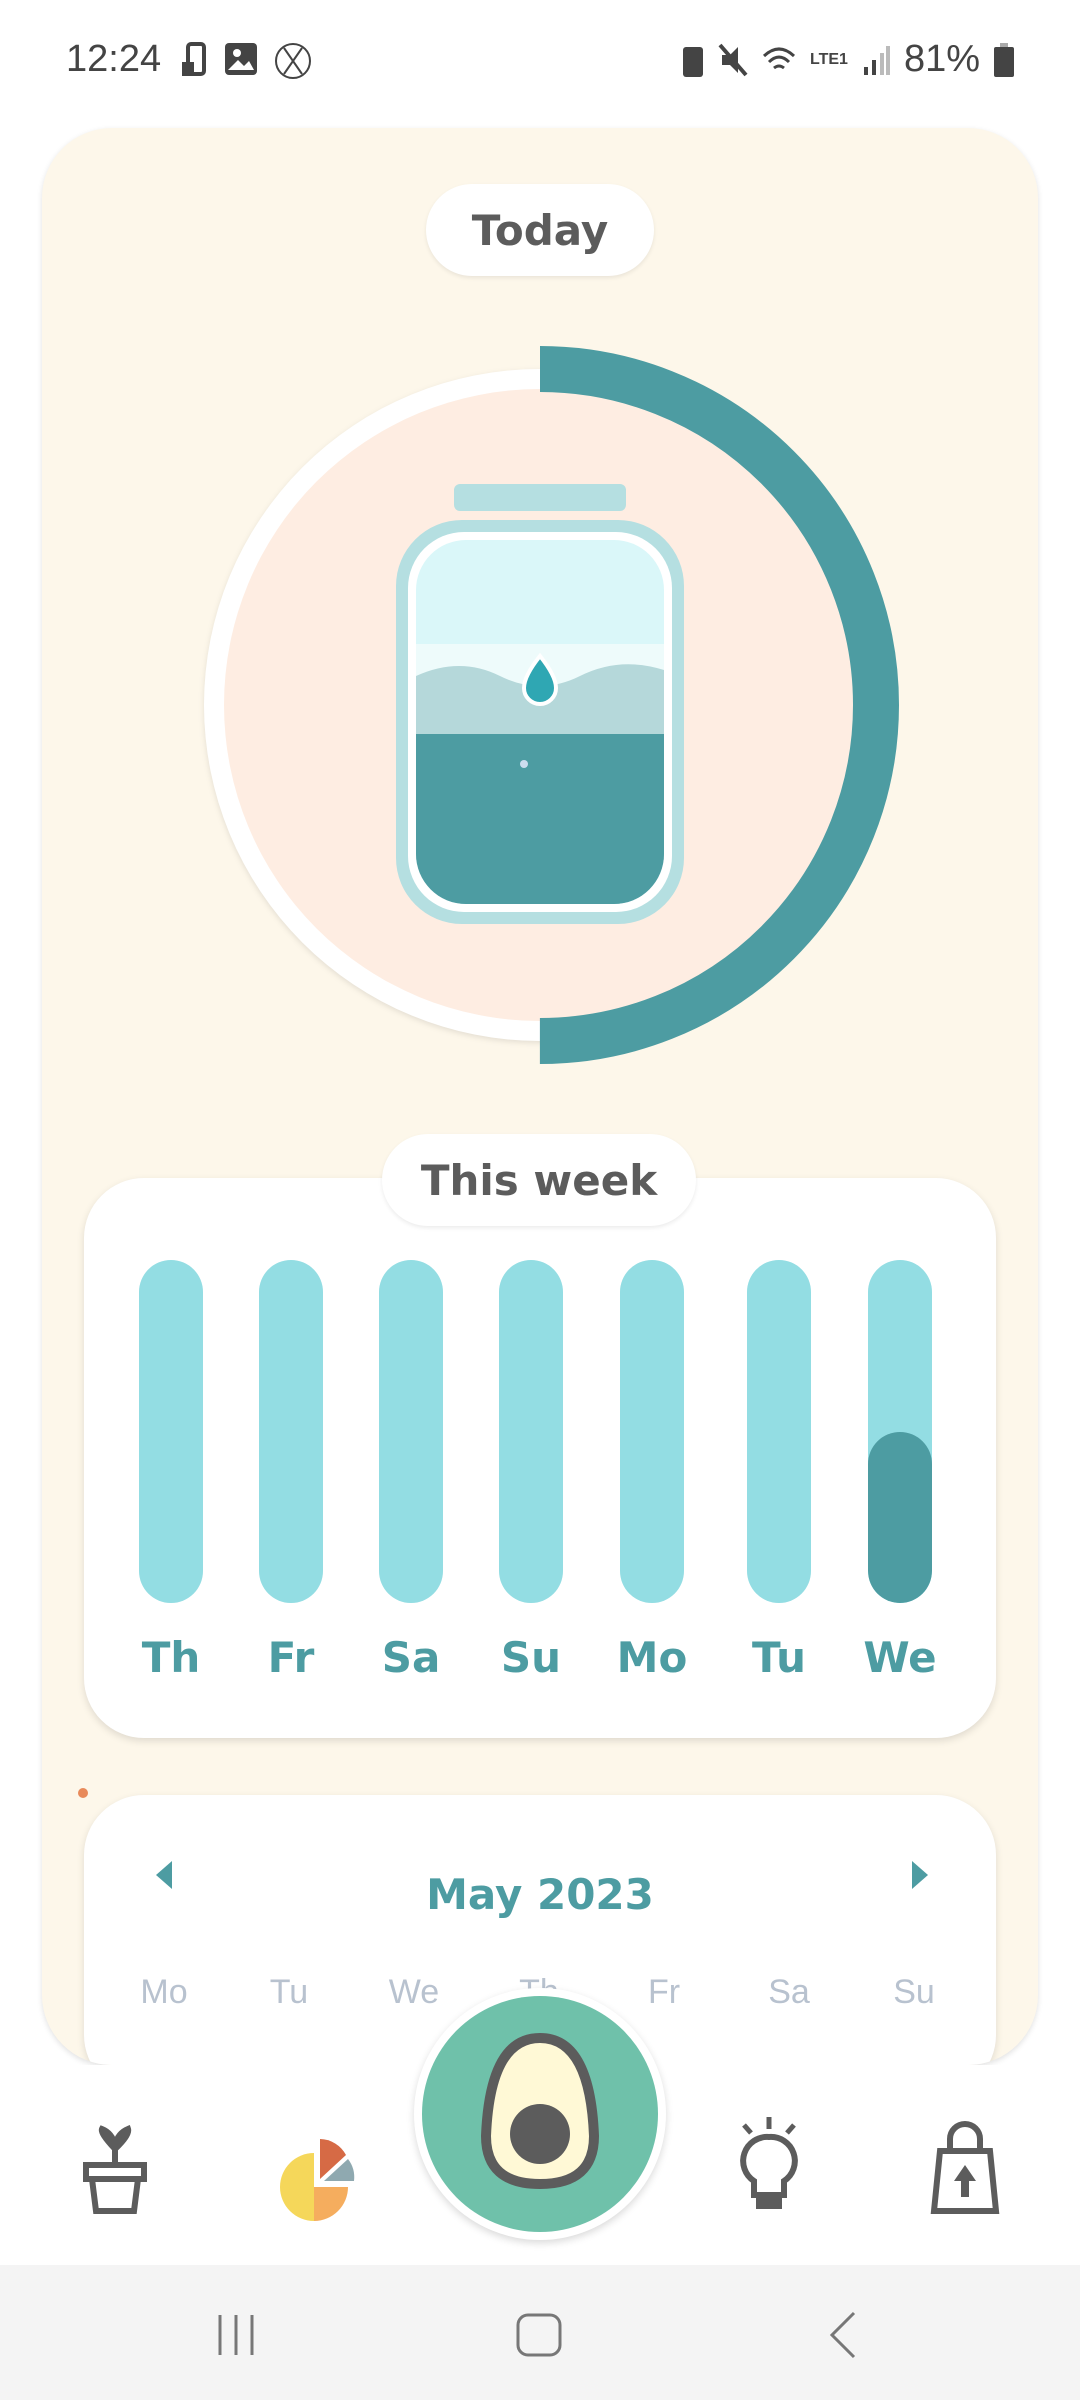 This screenshot has width=1080, height=2400. I want to click on avocado-home-button, so click(540, 2114).